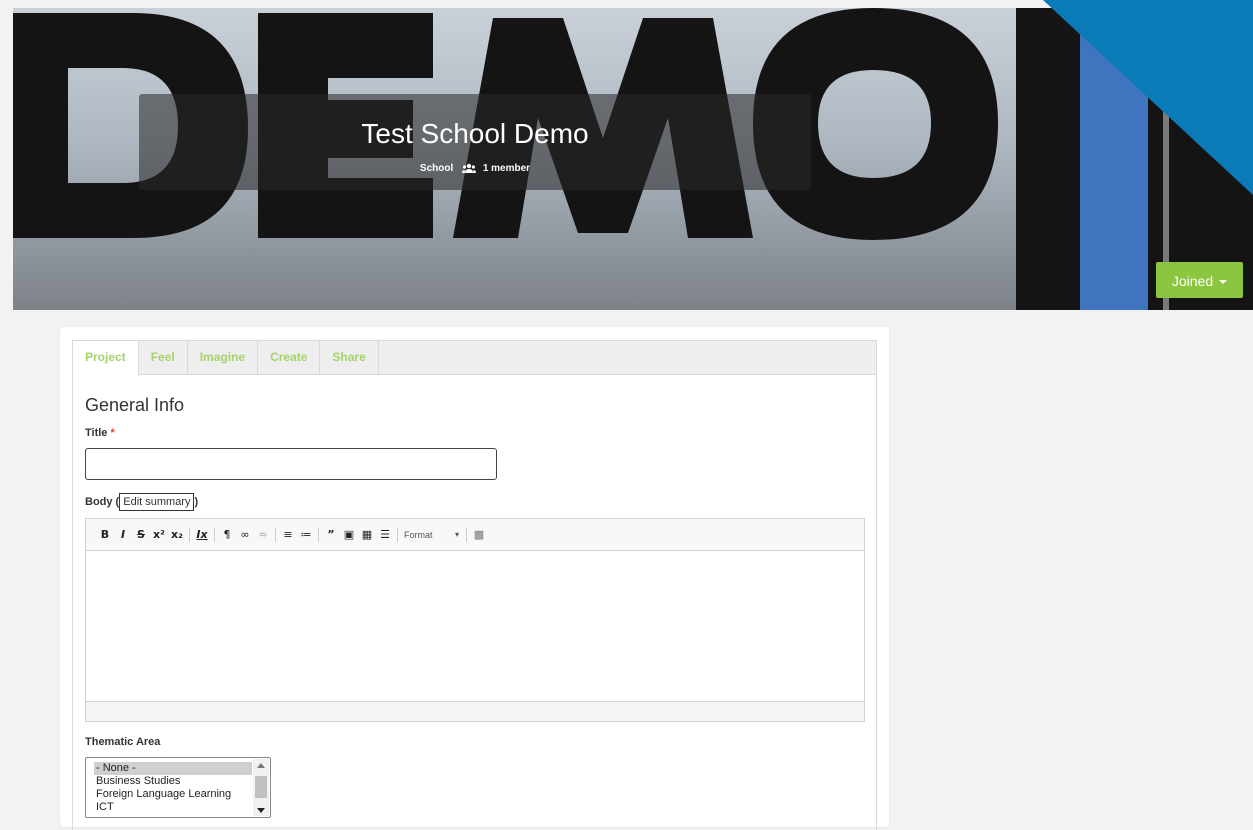  What do you see at coordinates (479, 535) in the screenshot?
I see `source-icon: ▩` at bounding box center [479, 535].